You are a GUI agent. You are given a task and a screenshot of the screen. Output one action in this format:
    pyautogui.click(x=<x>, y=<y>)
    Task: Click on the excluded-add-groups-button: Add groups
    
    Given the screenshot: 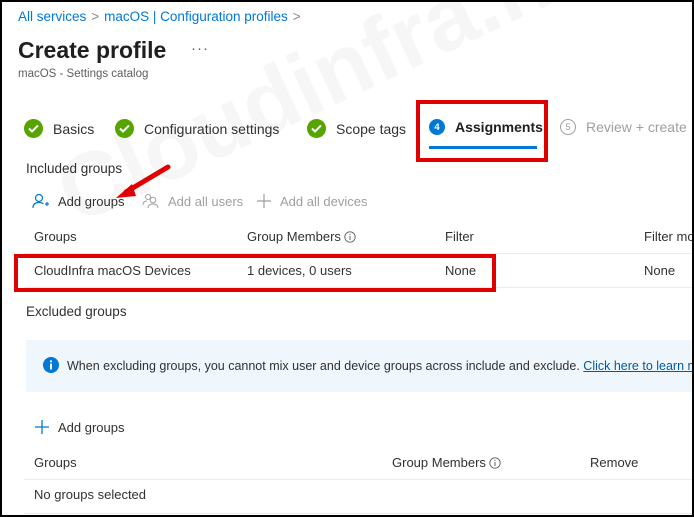 What is the action you would take?
    pyautogui.click(x=79, y=427)
    